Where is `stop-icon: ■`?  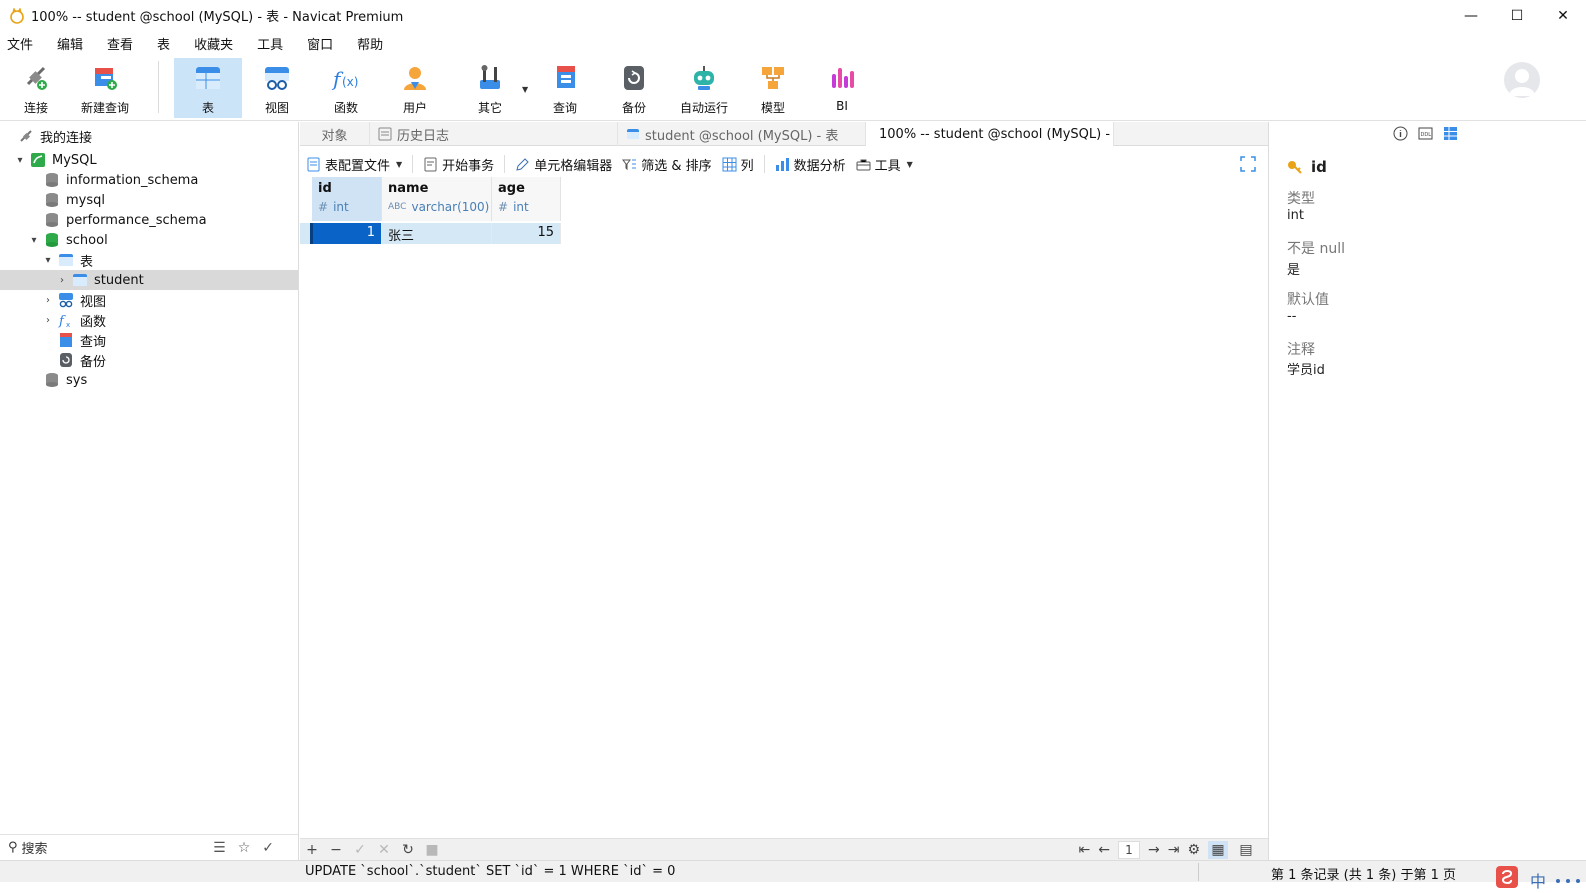
stop-icon: ■ is located at coordinates (432, 850).